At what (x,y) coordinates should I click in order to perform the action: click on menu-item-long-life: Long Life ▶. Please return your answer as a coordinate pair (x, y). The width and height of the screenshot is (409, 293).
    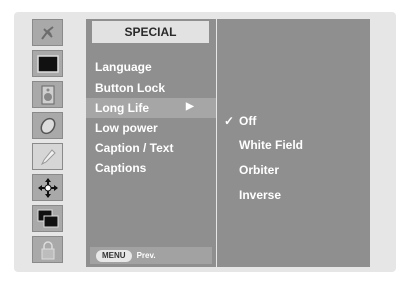
    Looking at the image, I should click on (151, 108).